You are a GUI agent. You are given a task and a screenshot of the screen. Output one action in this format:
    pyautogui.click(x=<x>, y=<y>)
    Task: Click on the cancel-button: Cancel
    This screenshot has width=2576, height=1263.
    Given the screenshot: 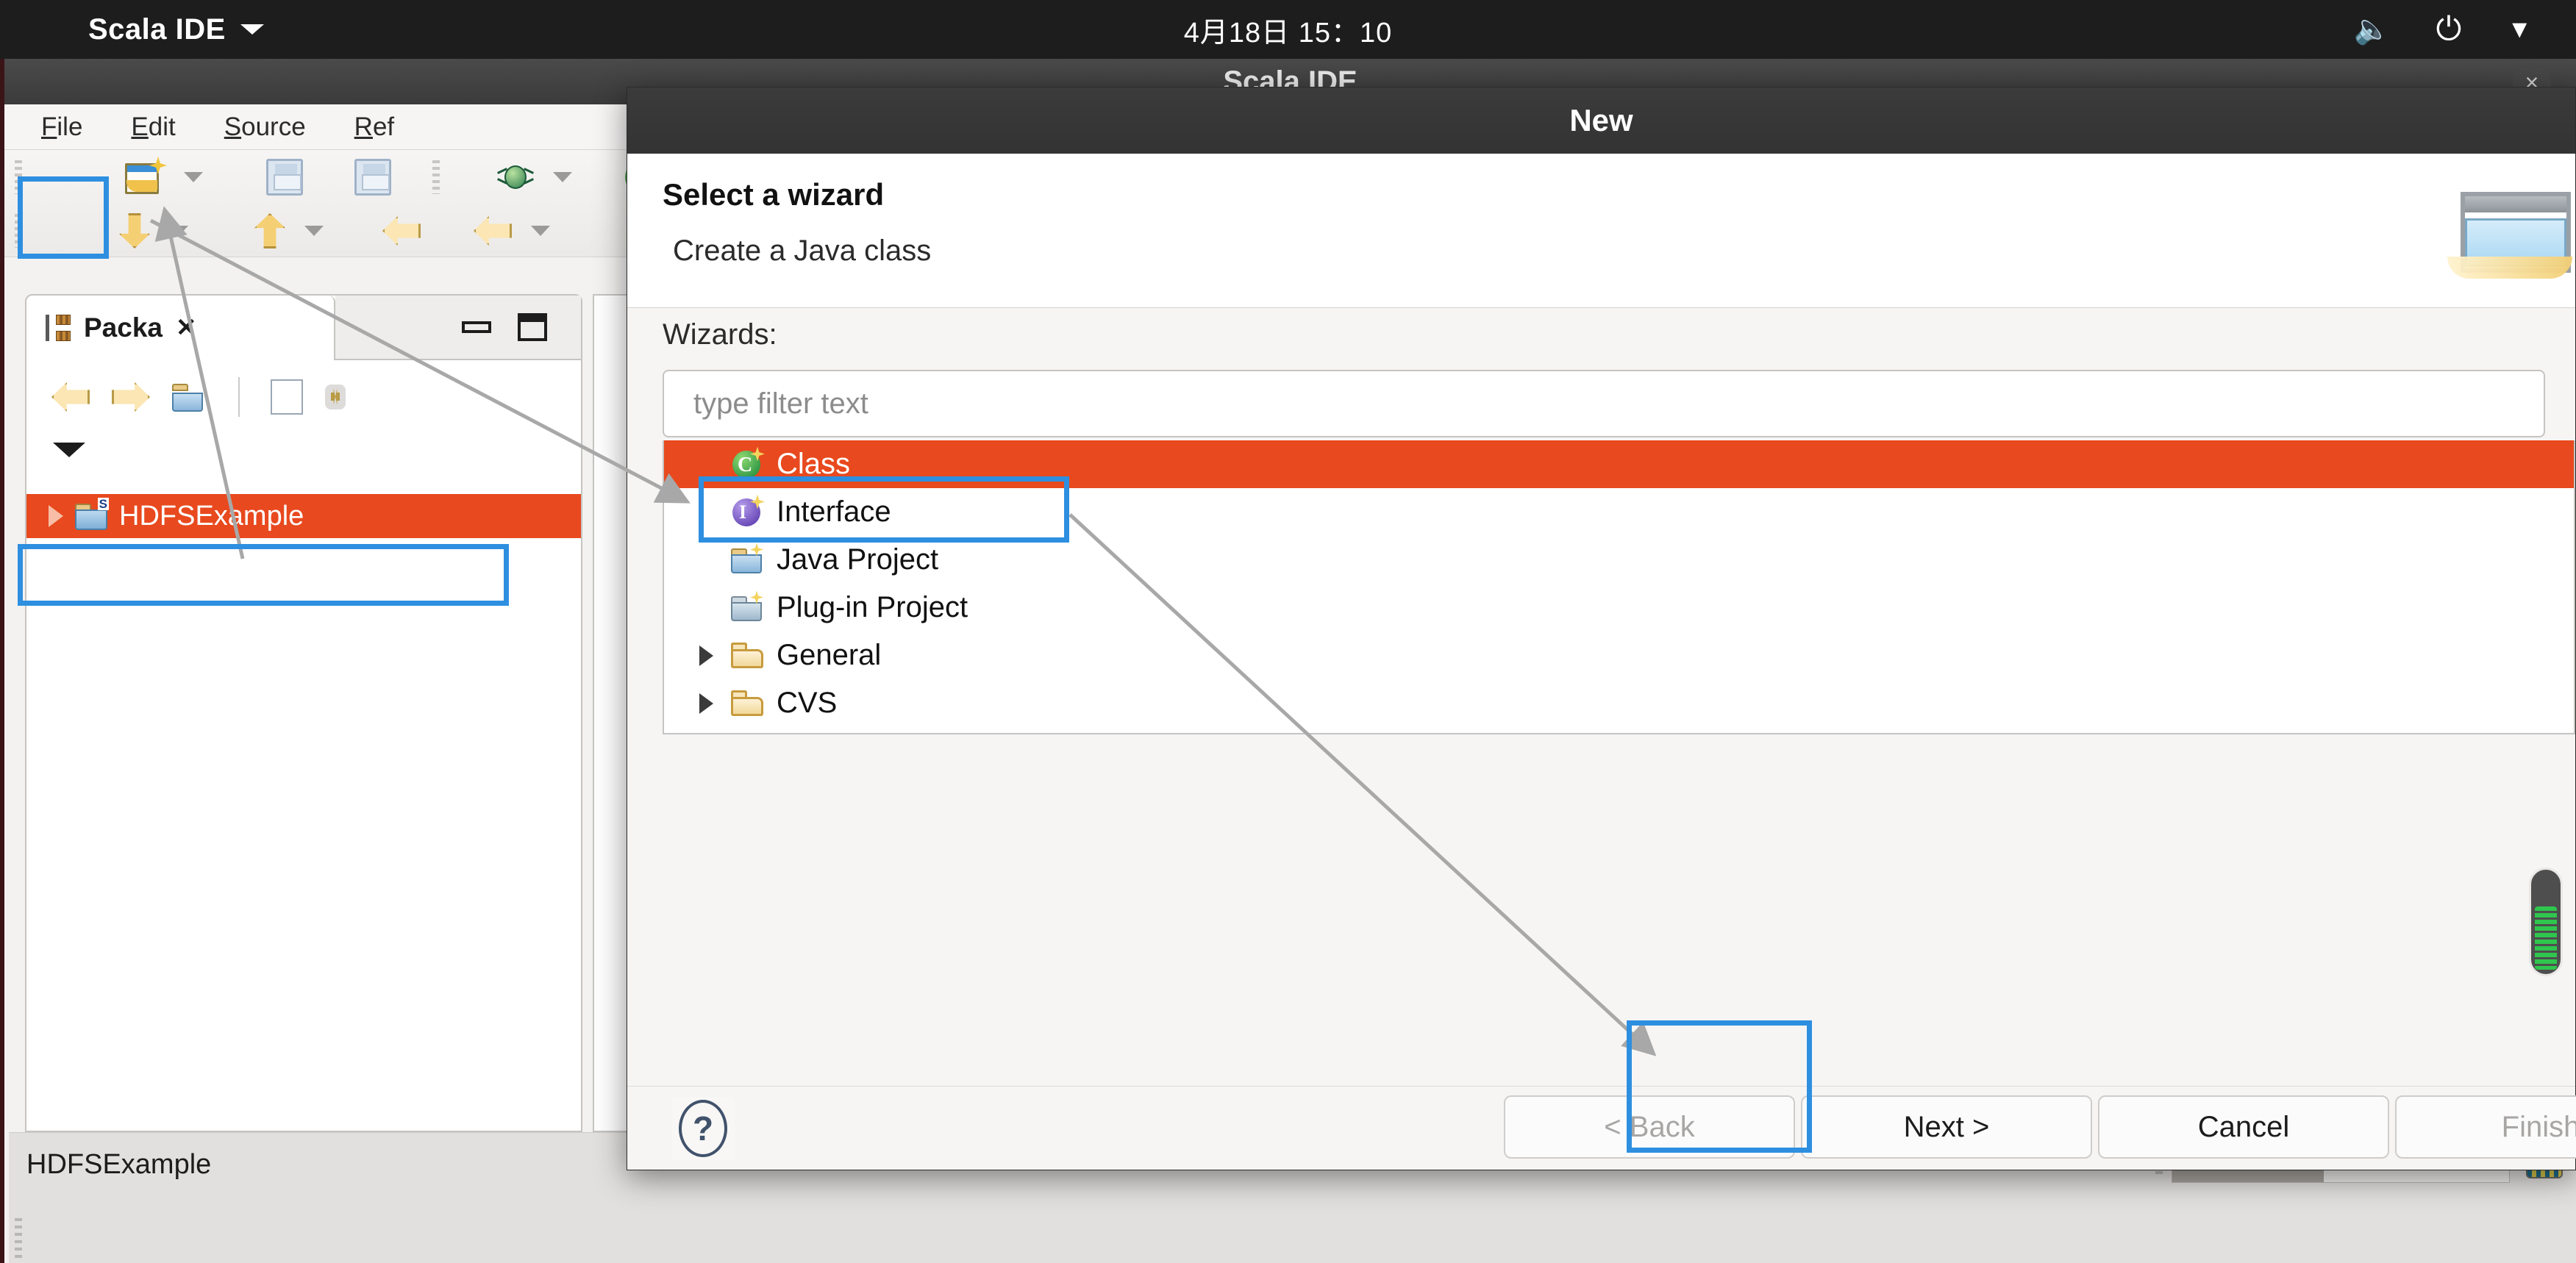 What is the action you would take?
    pyautogui.click(x=2243, y=1127)
    